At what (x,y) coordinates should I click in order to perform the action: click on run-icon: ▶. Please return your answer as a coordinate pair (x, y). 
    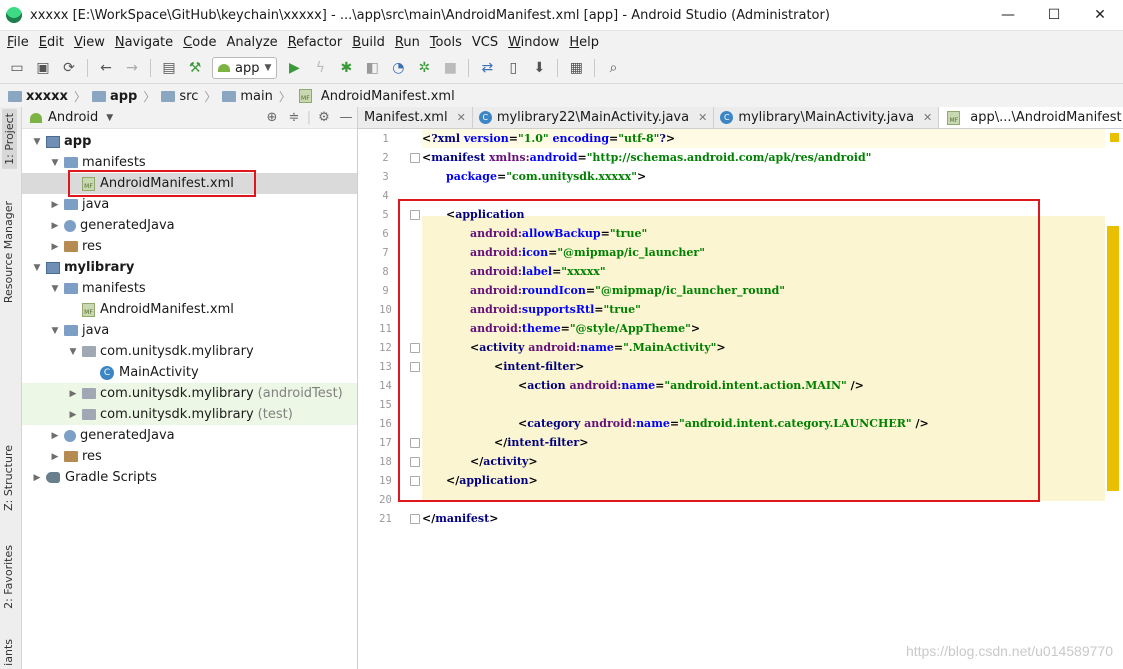
    Looking at the image, I should click on (294, 68).